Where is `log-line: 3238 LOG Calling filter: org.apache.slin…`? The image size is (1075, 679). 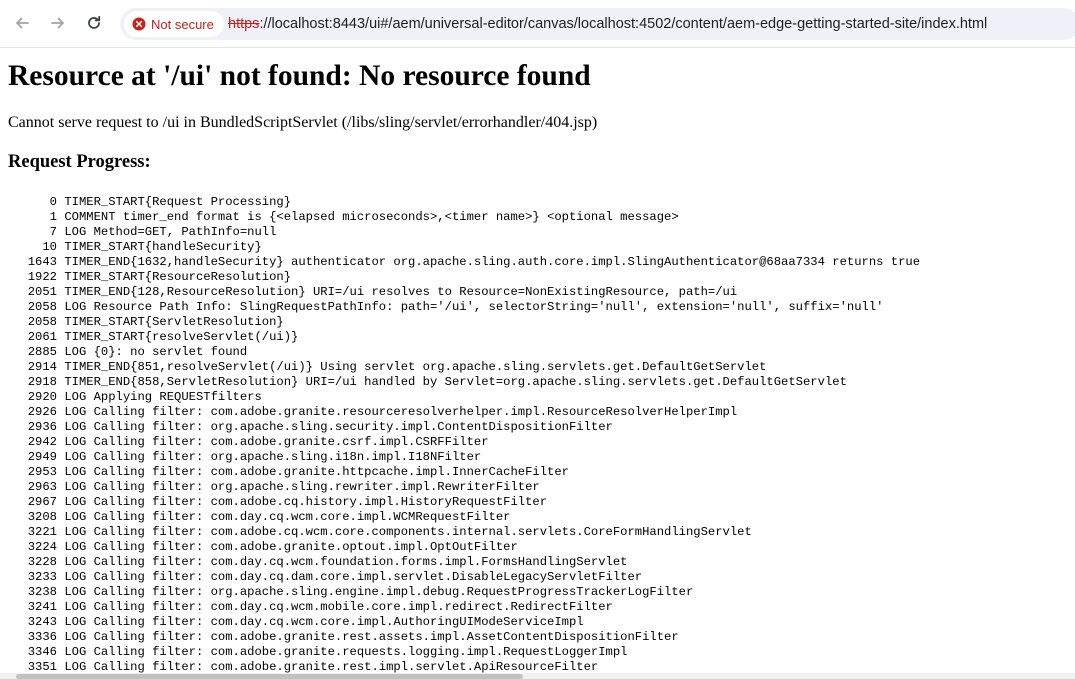
log-line: 3238 LOG Calling filter: org.apache.slin… is located at coordinates (538, 592).